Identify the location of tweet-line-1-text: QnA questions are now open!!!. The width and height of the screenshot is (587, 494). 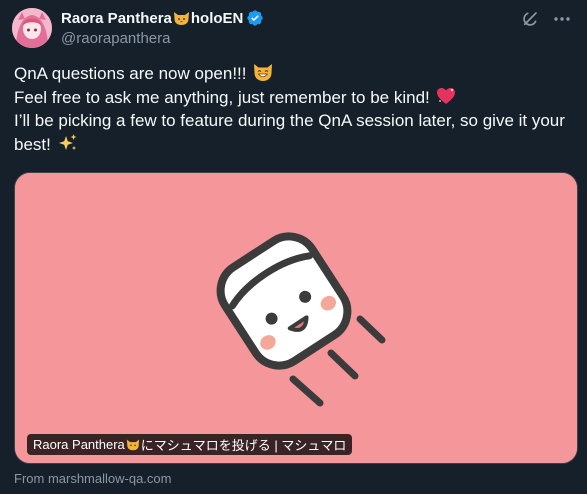
(133, 73).